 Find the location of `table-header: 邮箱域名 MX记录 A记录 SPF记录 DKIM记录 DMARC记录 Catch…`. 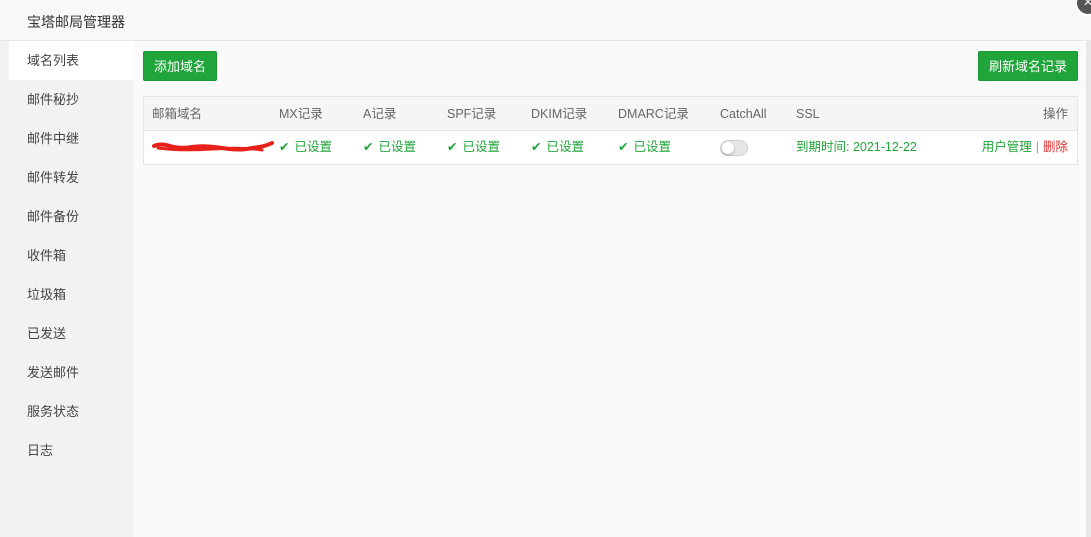

table-header: 邮箱域名 MX记录 A记录 SPF记录 DKIM记录 DMARC记录 Catch… is located at coordinates (610, 114).